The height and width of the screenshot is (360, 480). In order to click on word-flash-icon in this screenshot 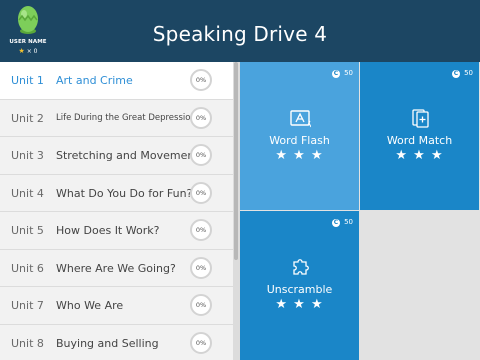, I will do `click(300, 119)`.